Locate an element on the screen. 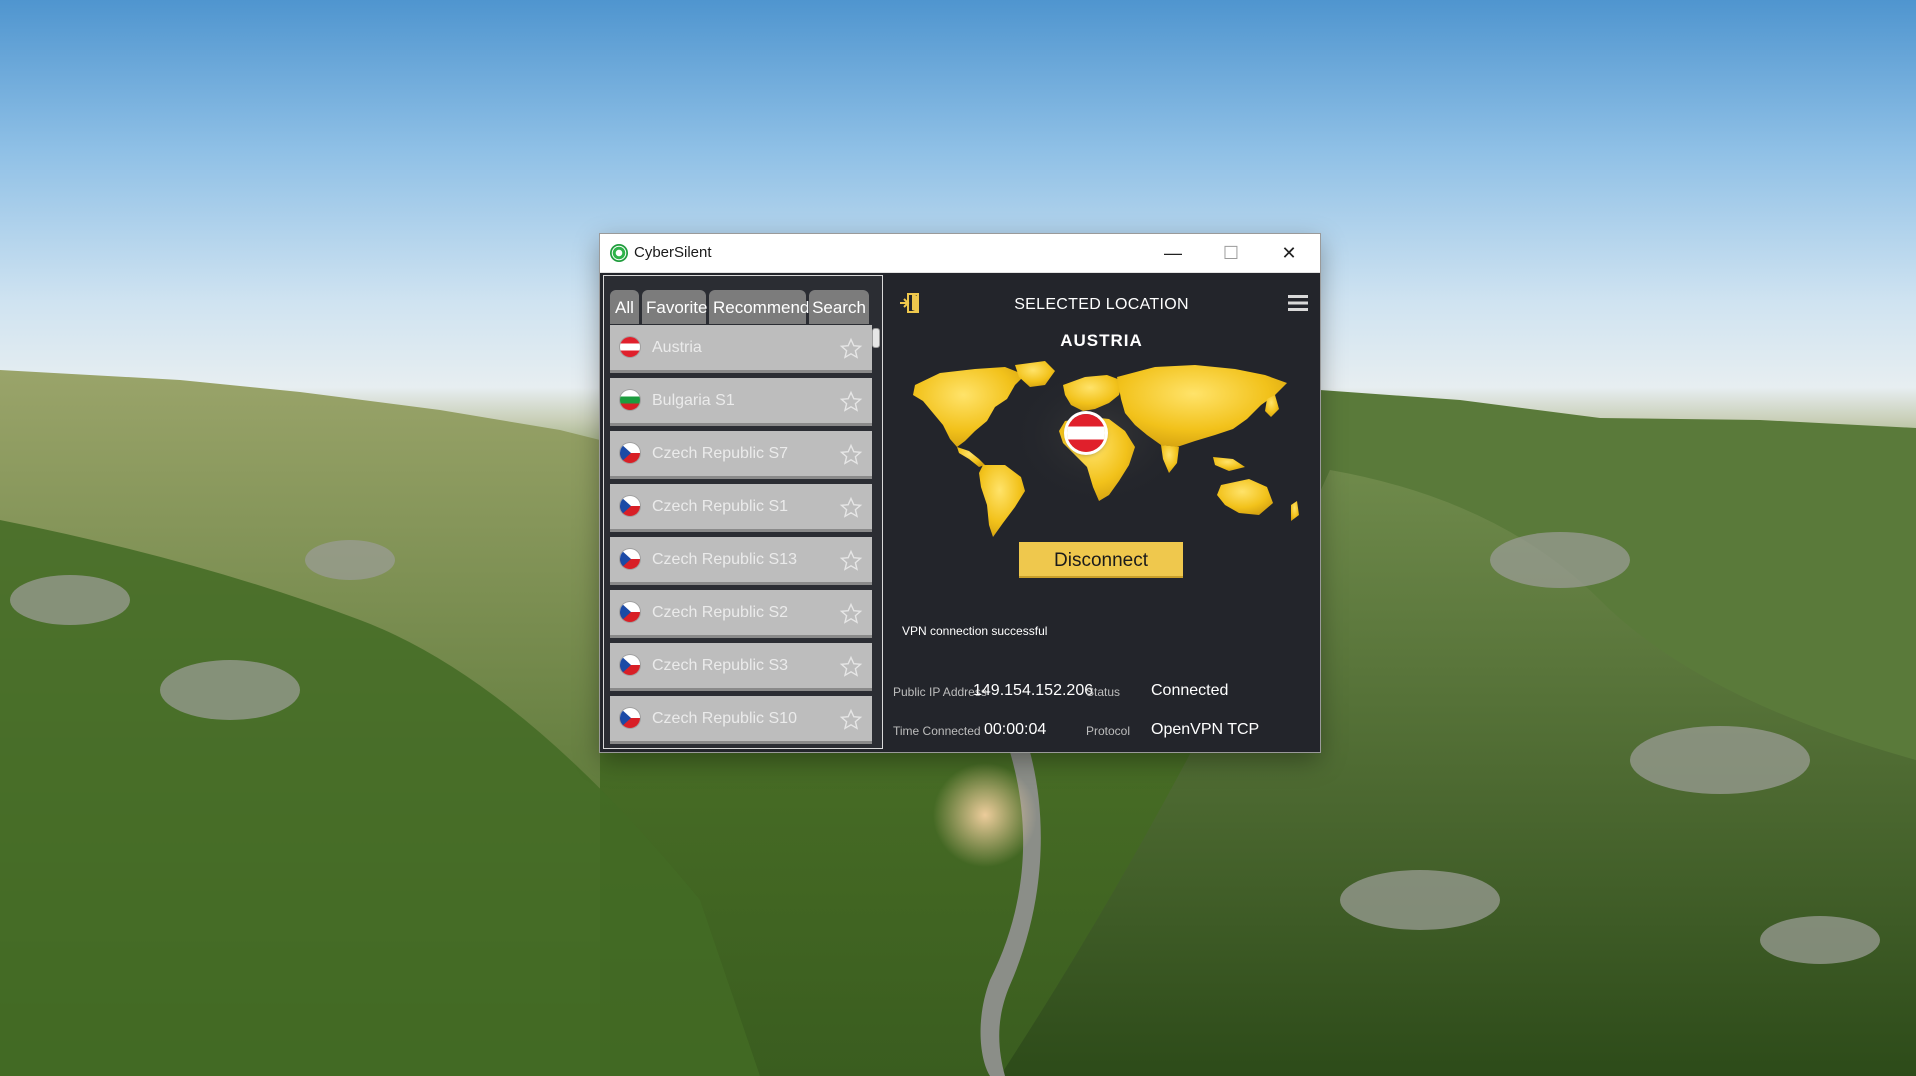 This screenshot has height=1076, width=1916. protocol-value: OpenVPN TCP is located at coordinates (1205, 729).